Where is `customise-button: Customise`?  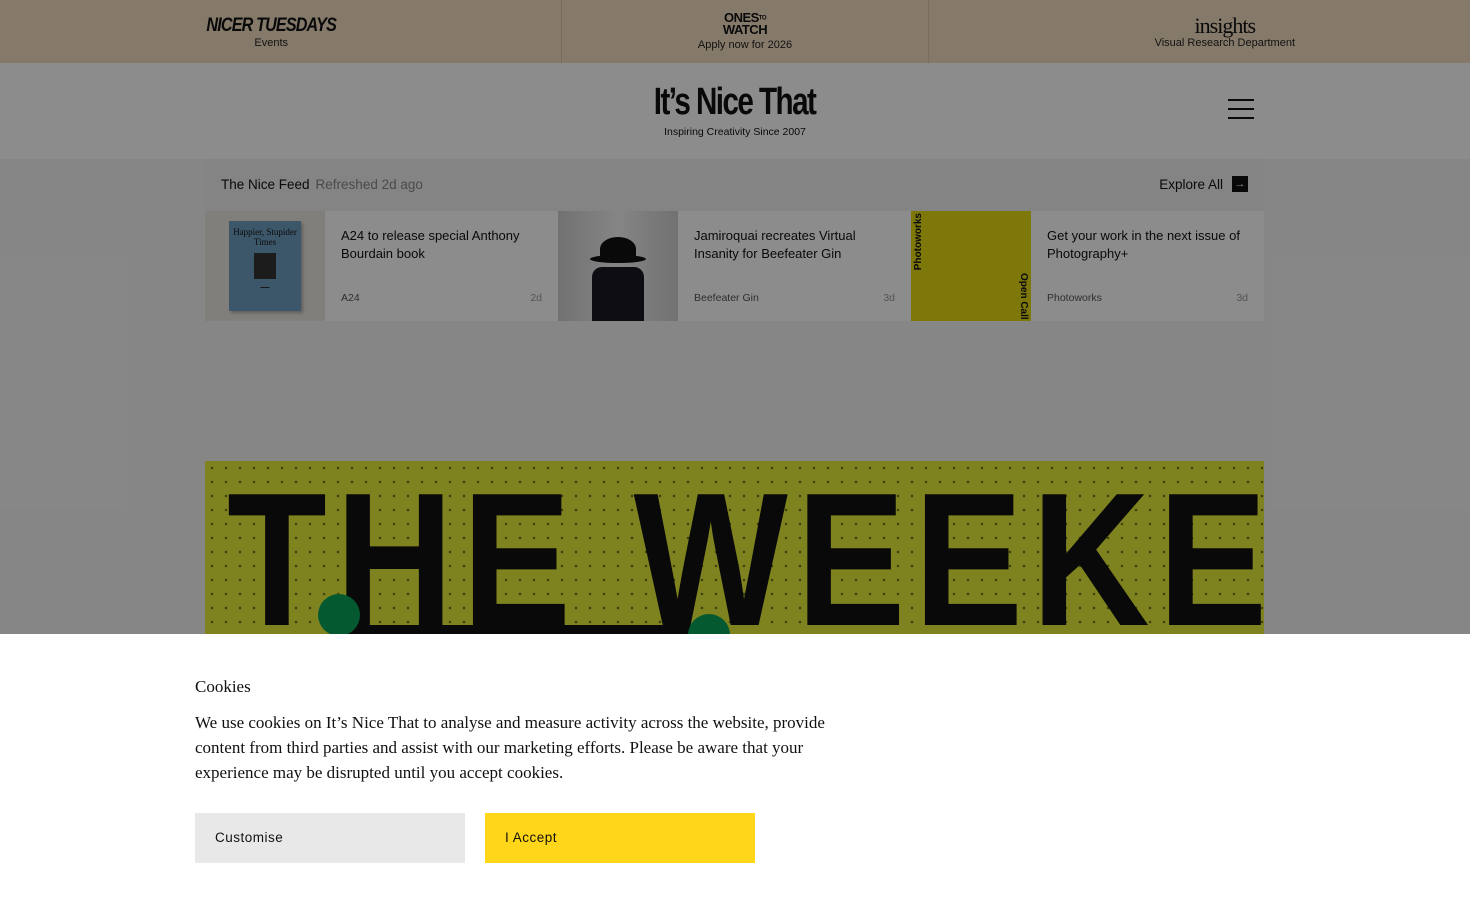 customise-button: Customise is located at coordinates (330, 838).